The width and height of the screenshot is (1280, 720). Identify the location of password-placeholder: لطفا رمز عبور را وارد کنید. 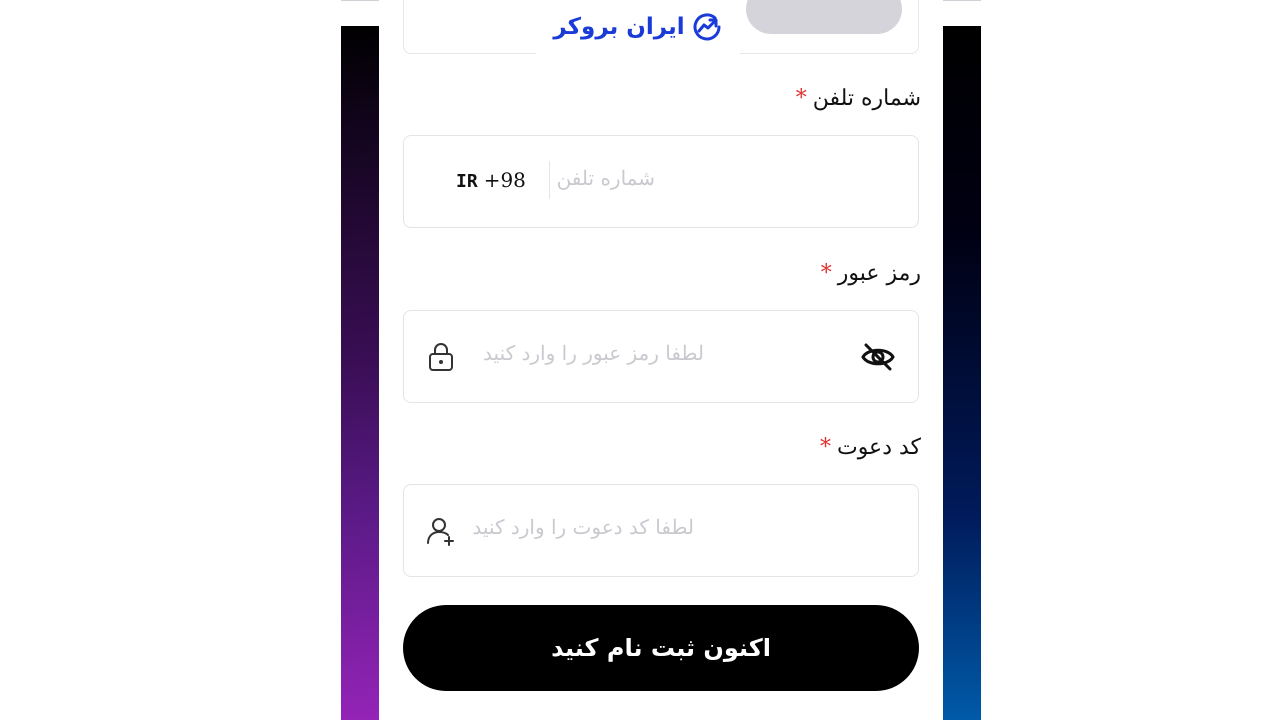
(593, 353).